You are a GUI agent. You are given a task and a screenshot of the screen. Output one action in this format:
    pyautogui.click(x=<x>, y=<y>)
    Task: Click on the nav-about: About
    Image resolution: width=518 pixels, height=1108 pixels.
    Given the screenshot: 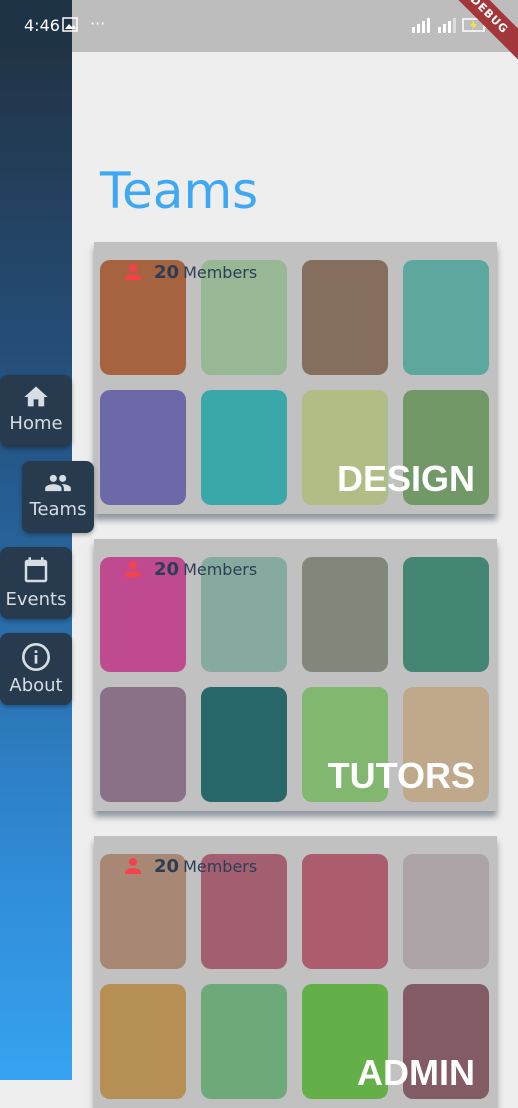 What is the action you would take?
    pyautogui.click(x=36, y=669)
    